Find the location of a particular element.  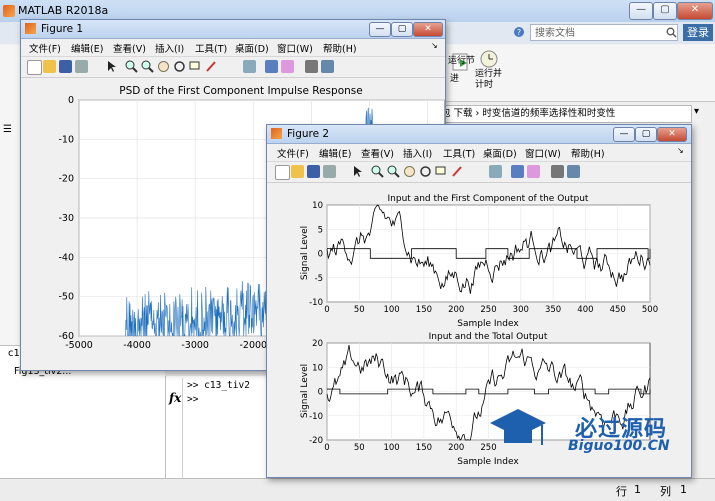

figure2-maximize-button: ▢ is located at coordinates (646, 134).